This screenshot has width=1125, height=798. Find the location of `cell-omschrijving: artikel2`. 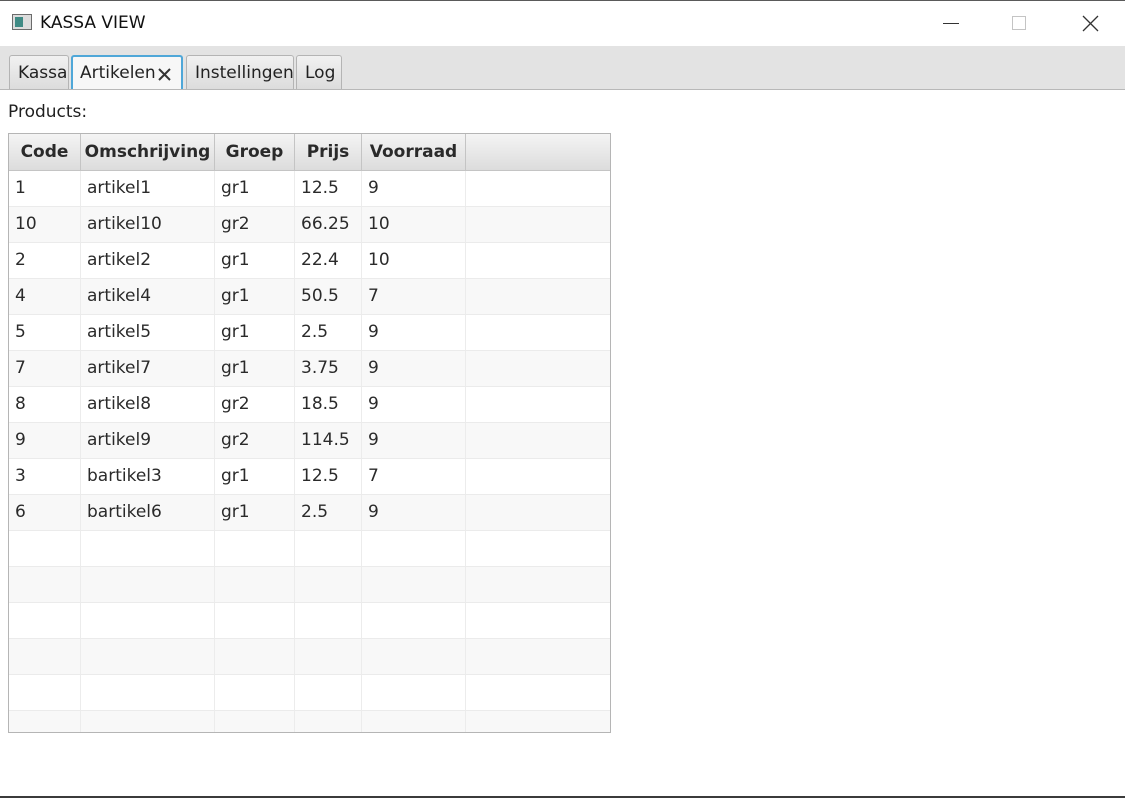

cell-omschrijving: artikel2 is located at coordinates (148, 260).